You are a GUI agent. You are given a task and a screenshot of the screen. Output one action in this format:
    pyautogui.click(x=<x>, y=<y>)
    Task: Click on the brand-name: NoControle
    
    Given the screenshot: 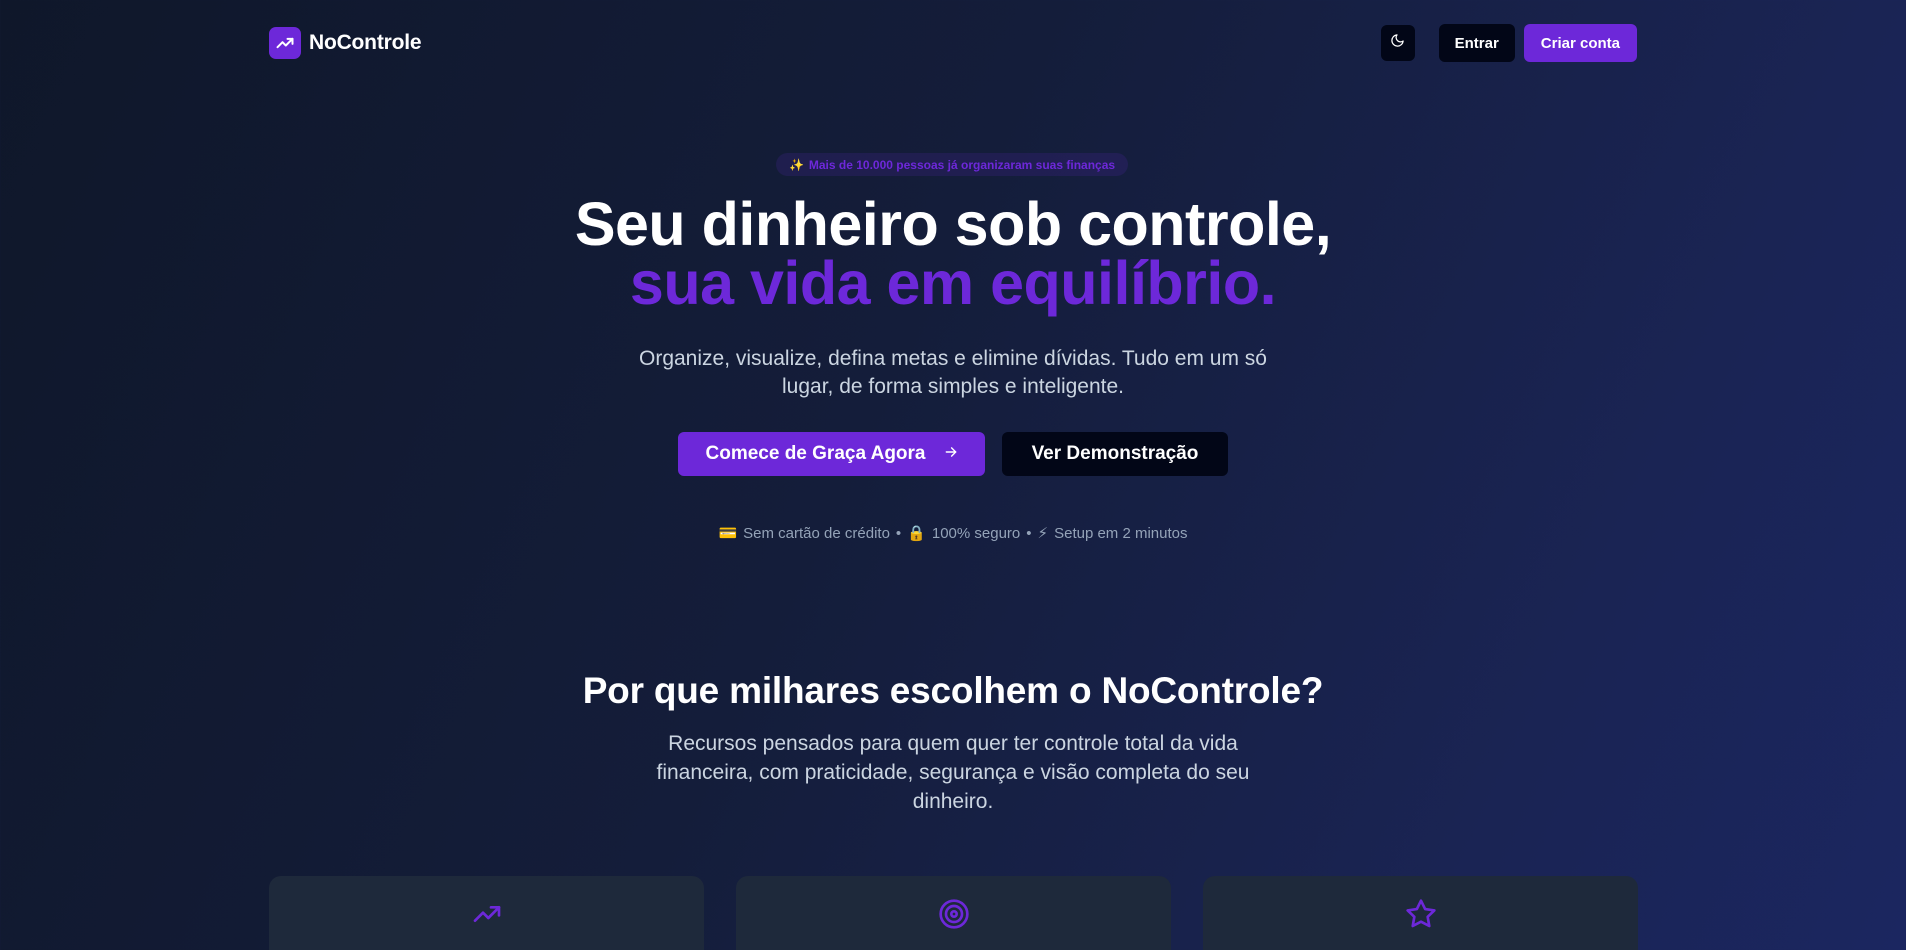 What is the action you would take?
    pyautogui.click(x=365, y=42)
    